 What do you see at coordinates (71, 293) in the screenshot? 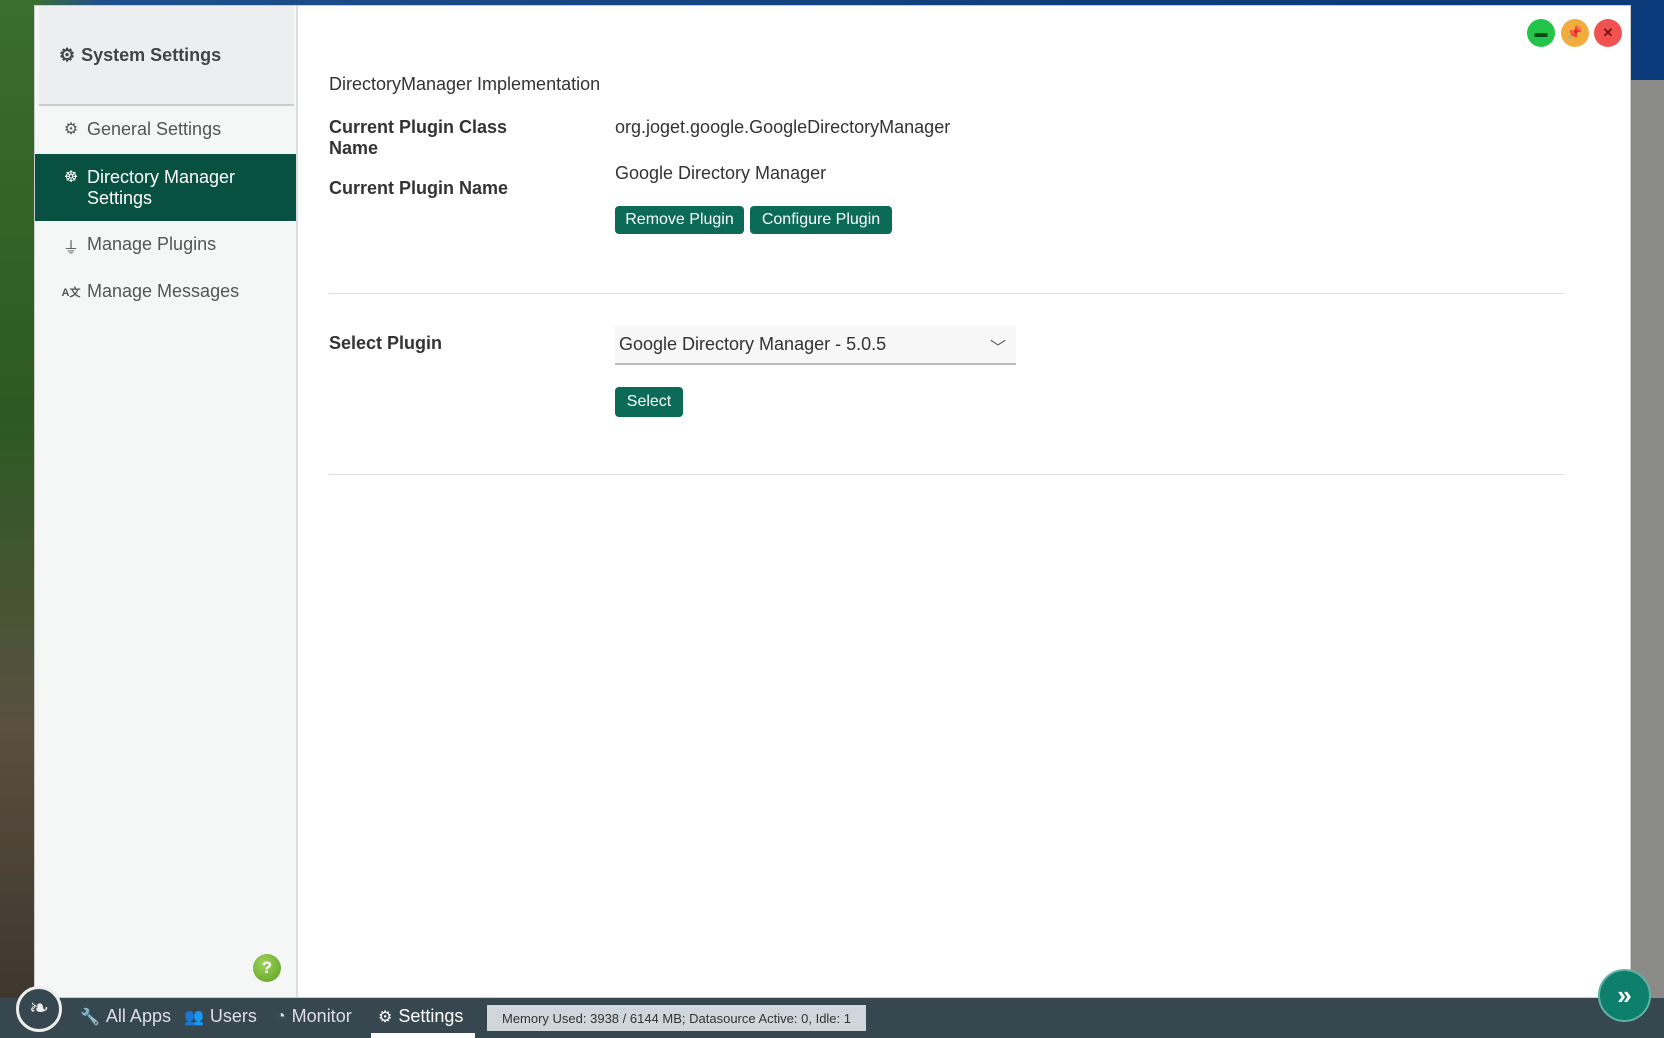
I see `language-icon: A文` at bounding box center [71, 293].